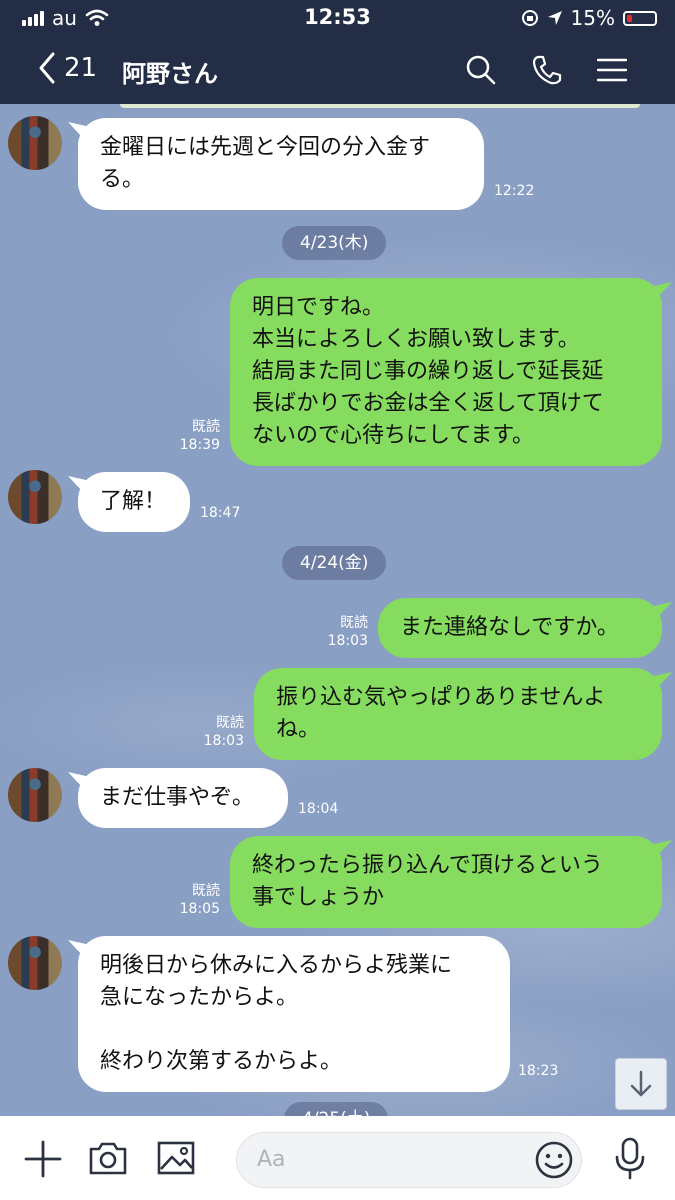 The image size is (675, 1200). What do you see at coordinates (520, 628) in the screenshot?
I see `message-bubble-outgoing: また連絡なしですか。` at bounding box center [520, 628].